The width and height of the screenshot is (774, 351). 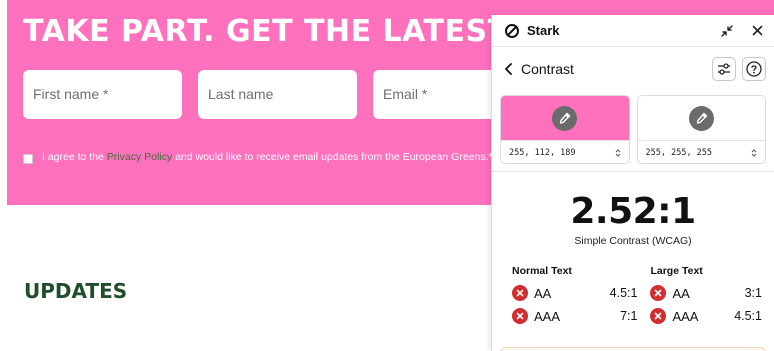 I want to click on result-row: AA 4.5:1, so click(x=574, y=293).